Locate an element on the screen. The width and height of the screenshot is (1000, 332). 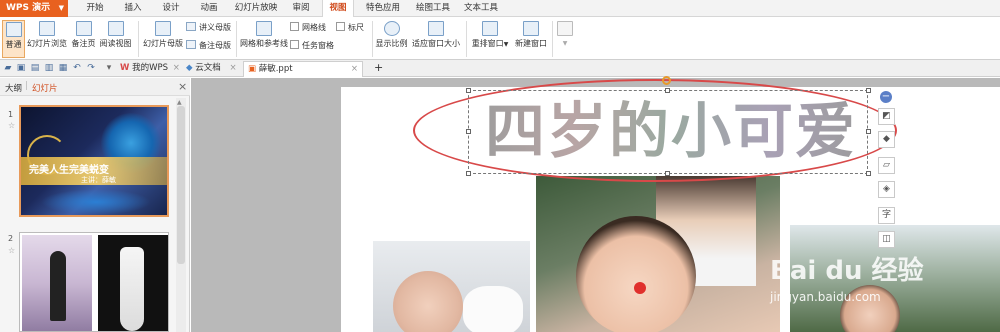
cloud-icon: ◆ is located at coordinates (189, 68).